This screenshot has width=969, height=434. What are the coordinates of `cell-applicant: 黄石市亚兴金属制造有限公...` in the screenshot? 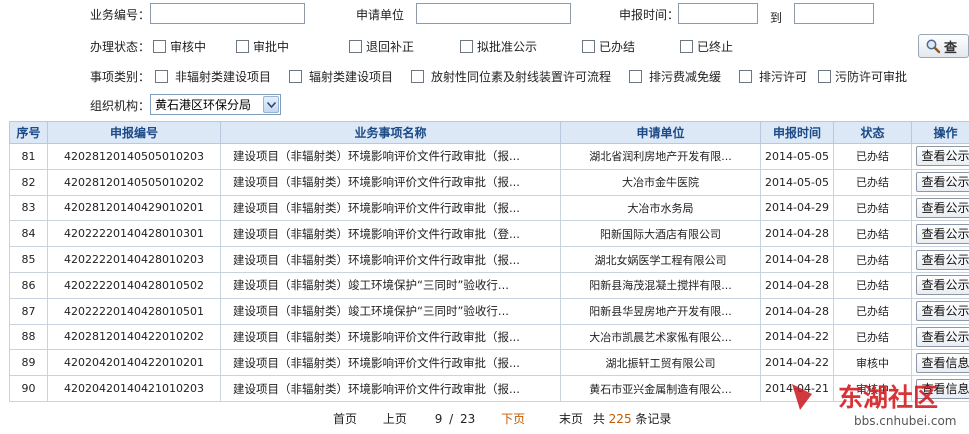 It's located at (661, 389).